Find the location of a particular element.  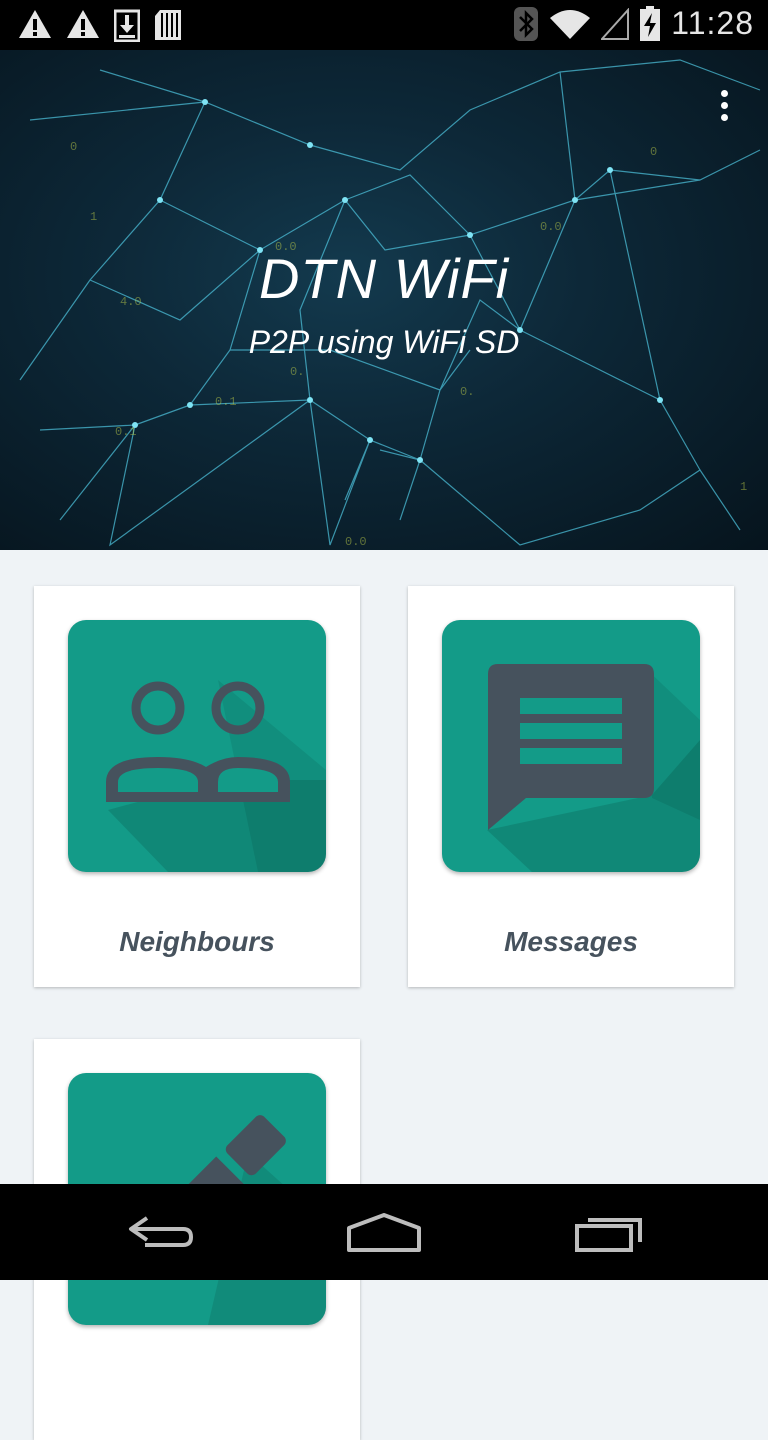

neighbours-tile is located at coordinates (197, 746).